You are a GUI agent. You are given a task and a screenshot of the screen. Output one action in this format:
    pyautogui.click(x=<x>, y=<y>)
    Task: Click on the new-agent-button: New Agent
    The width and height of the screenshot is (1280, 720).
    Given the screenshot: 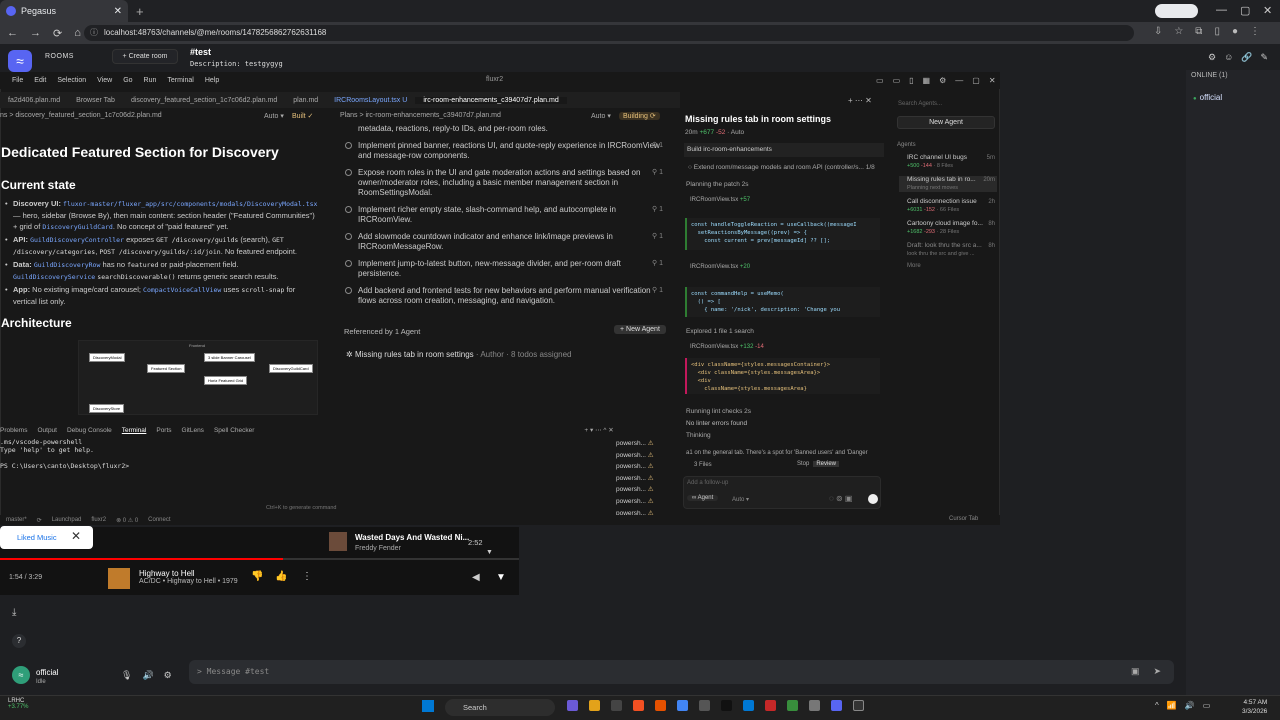 What is the action you would take?
    pyautogui.click(x=946, y=122)
    